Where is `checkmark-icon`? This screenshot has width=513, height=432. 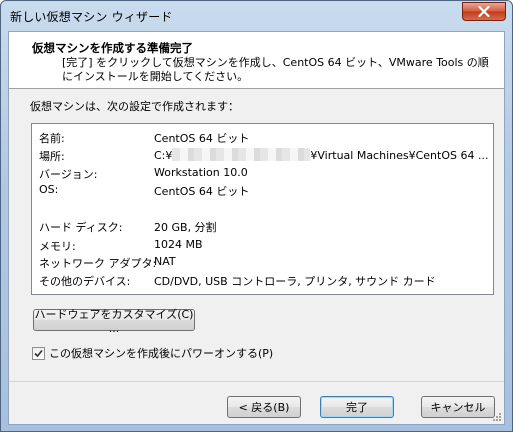
checkmark-icon is located at coordinates (38, 353).